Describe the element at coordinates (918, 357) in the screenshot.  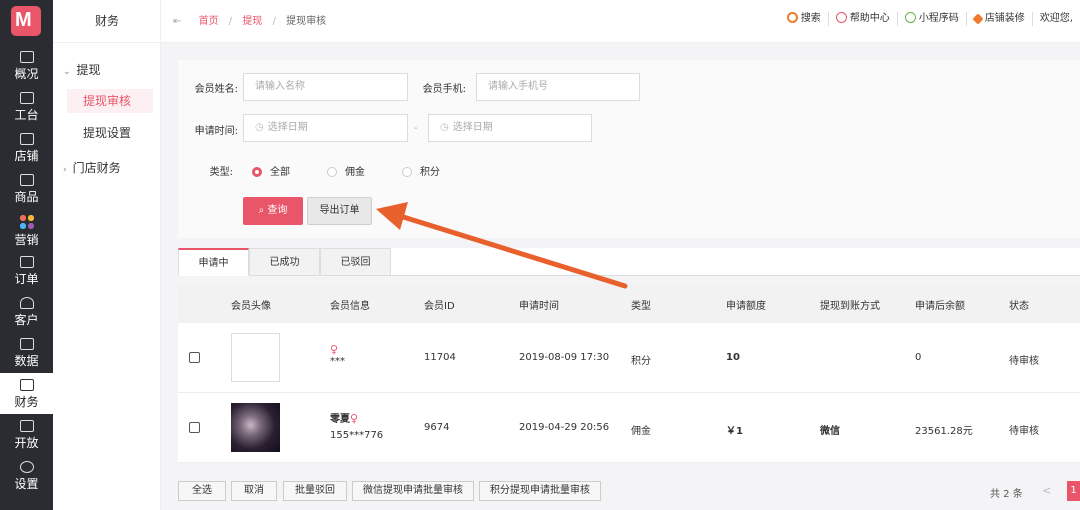
I see `balance-after: 0` at that location.